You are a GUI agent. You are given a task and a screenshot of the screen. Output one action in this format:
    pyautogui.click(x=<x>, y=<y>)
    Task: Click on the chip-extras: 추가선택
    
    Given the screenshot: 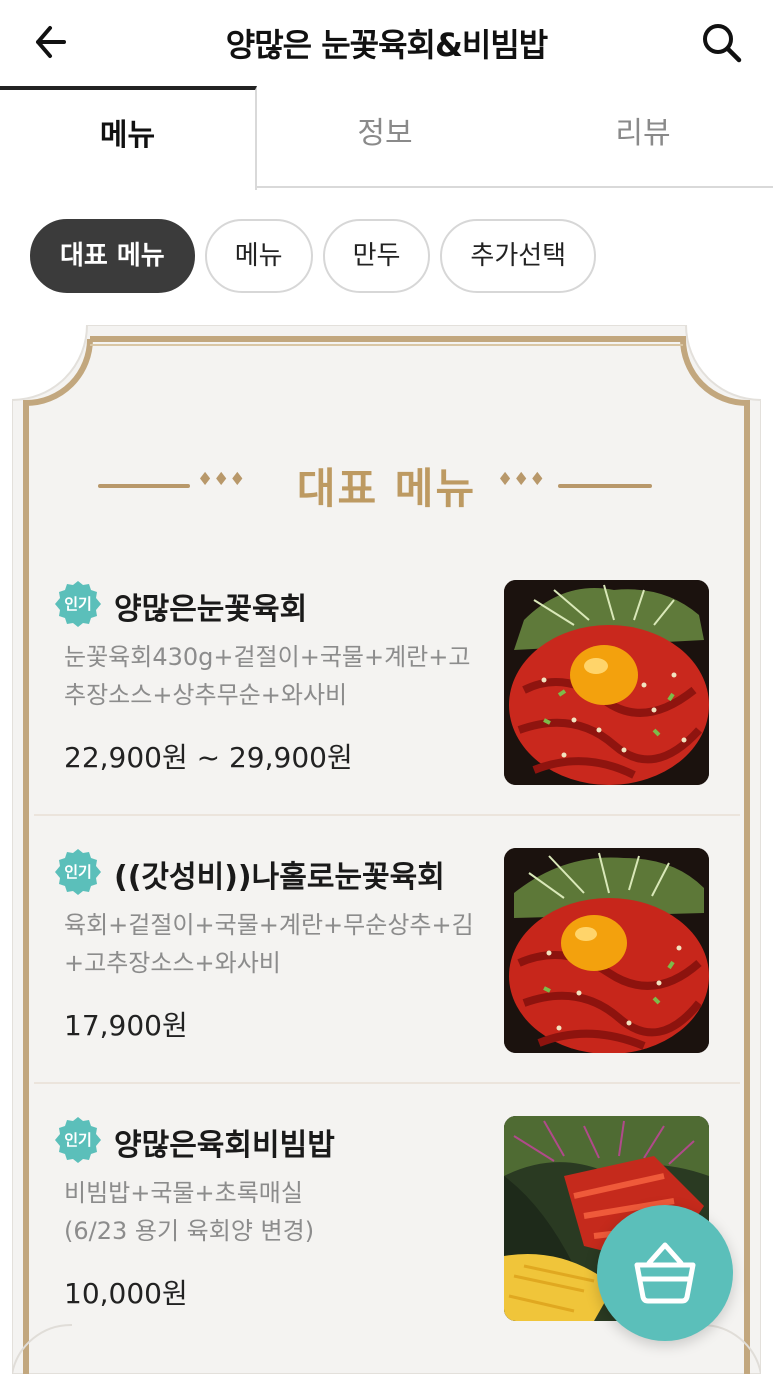 What is the action you would take?
    pyautogui.click(x=518, y=256)
    